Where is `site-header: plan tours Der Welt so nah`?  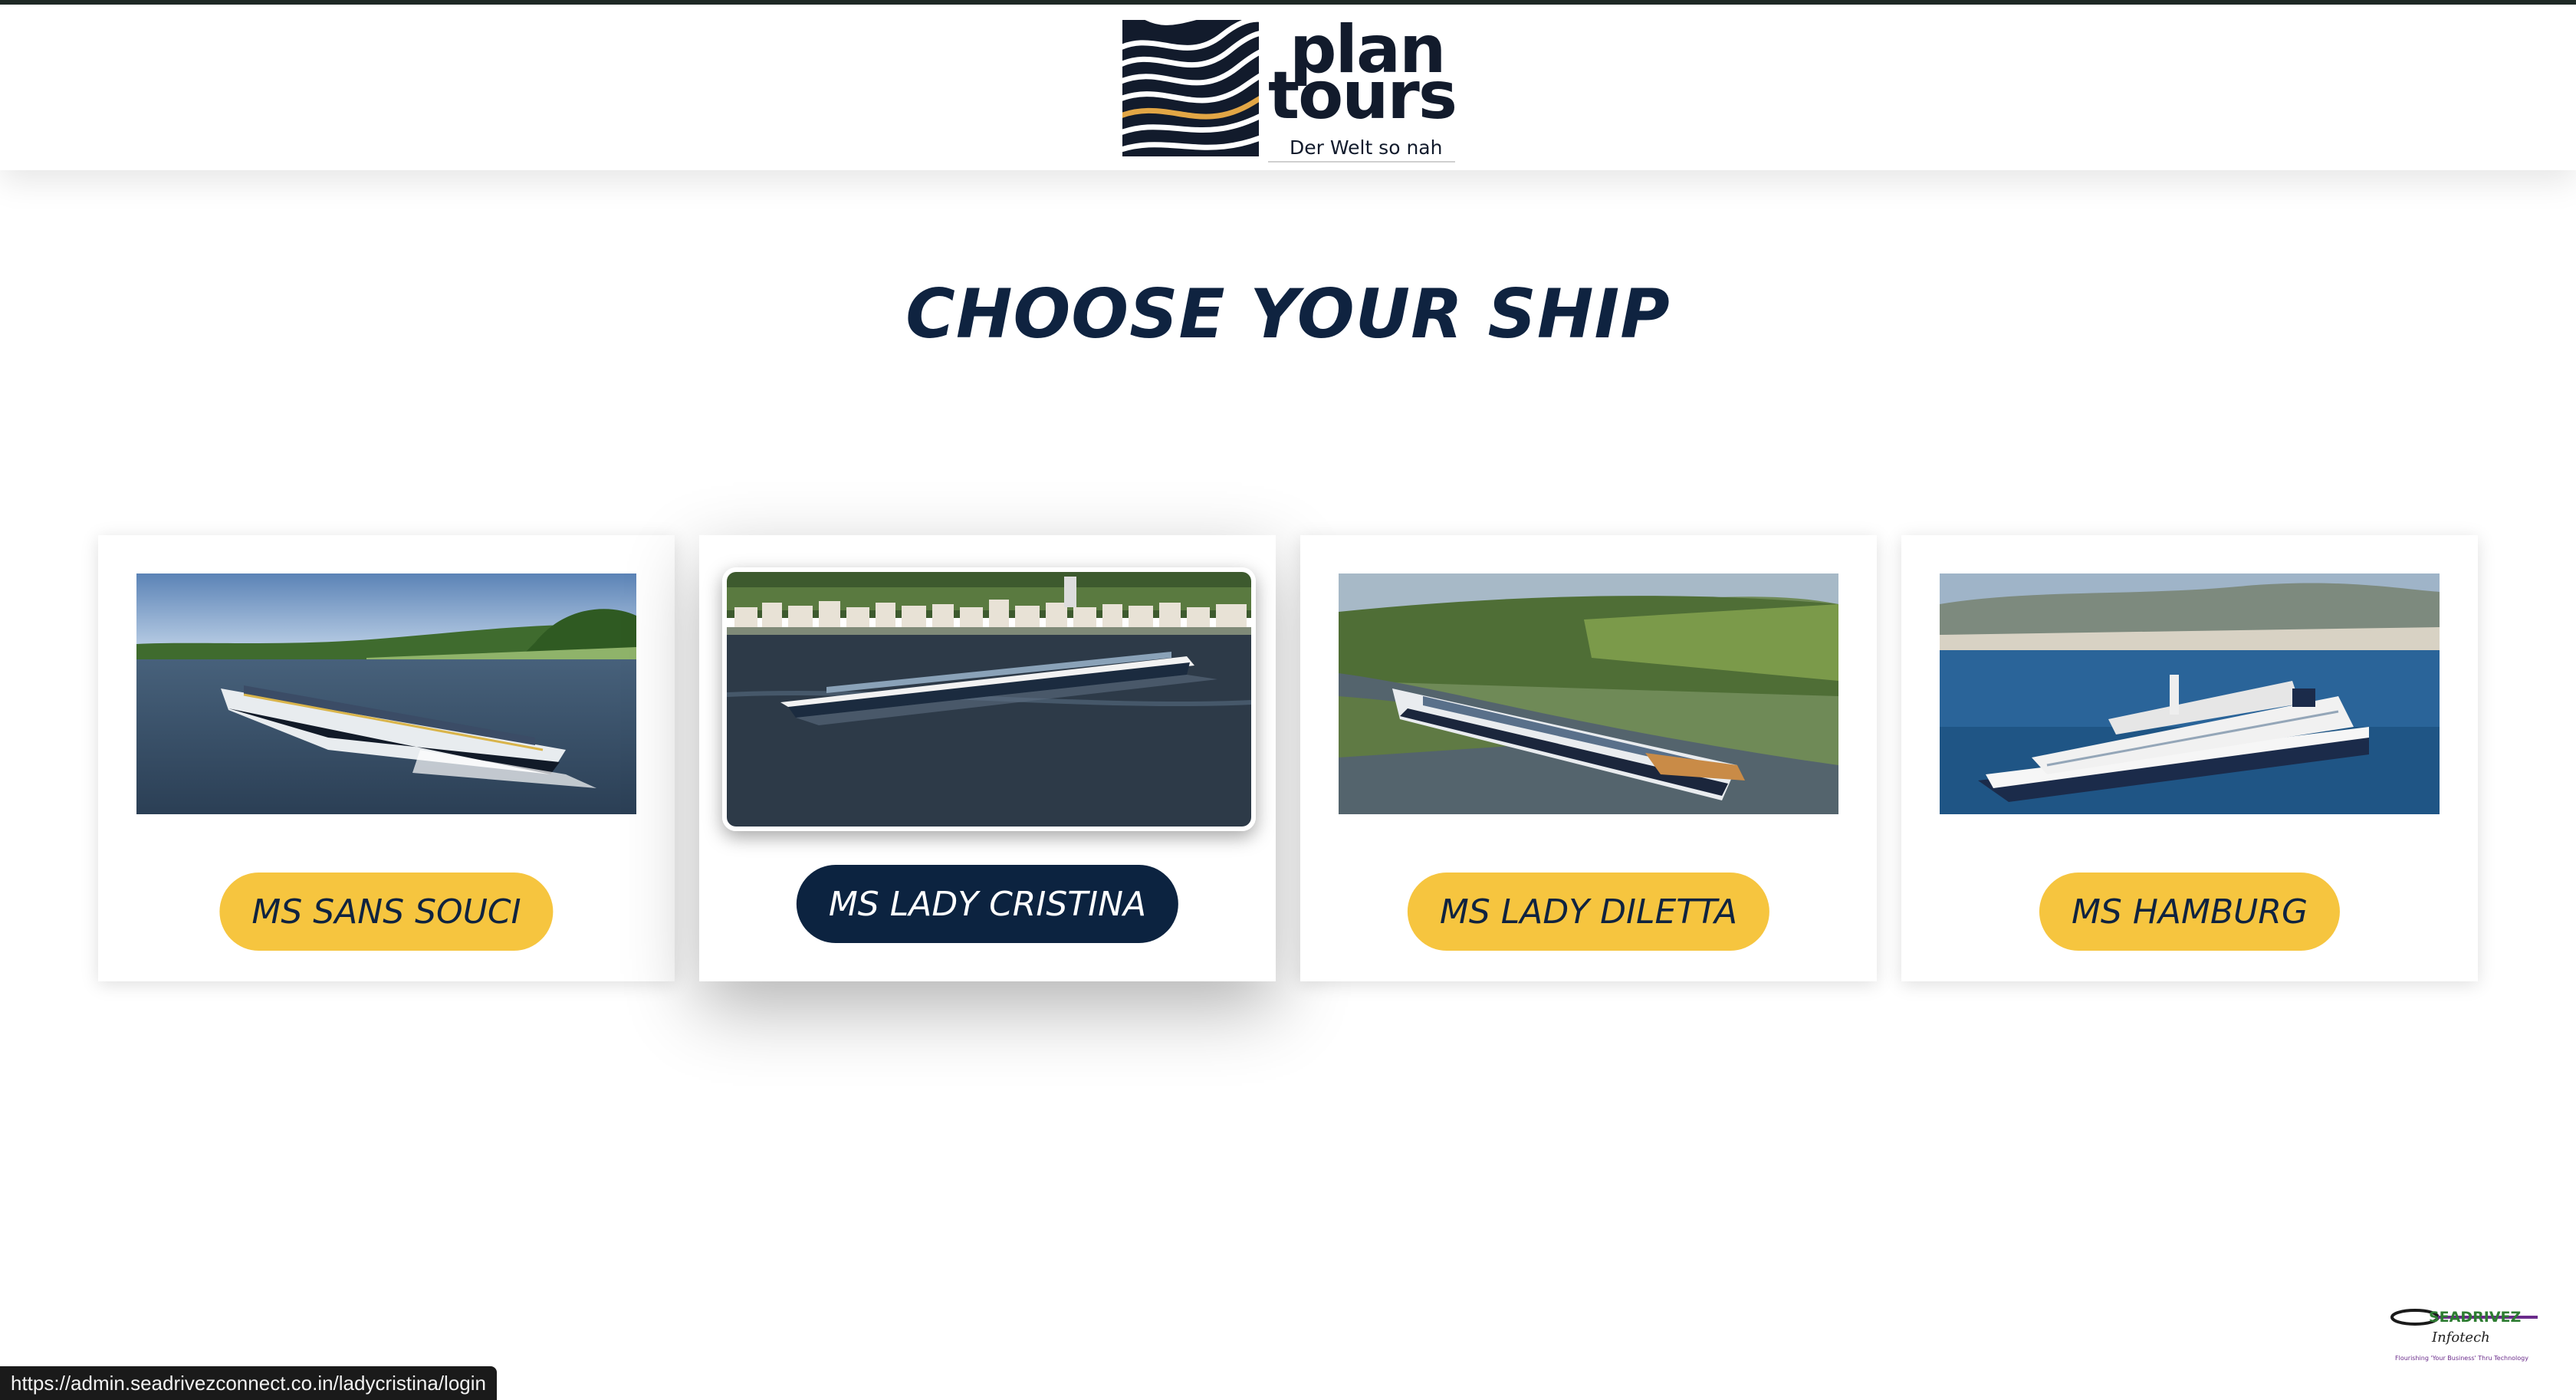
site-header: plan tours Der Welt so nah is located at coordinates (1288, 87).